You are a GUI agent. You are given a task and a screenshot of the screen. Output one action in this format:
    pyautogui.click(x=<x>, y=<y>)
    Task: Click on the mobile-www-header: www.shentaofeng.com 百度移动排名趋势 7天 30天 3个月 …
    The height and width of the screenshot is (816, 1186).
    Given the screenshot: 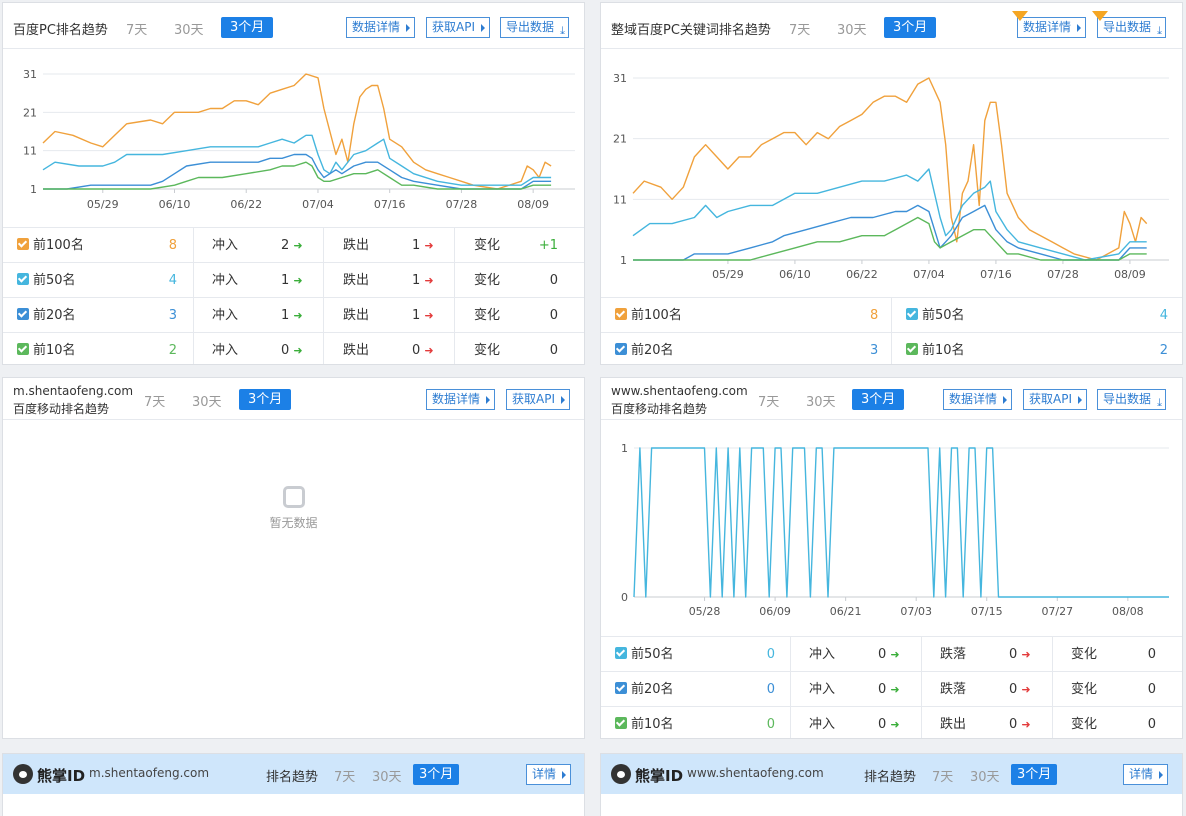 What is the action you would take?
    pyautogui.click(x=891, y=399)
    